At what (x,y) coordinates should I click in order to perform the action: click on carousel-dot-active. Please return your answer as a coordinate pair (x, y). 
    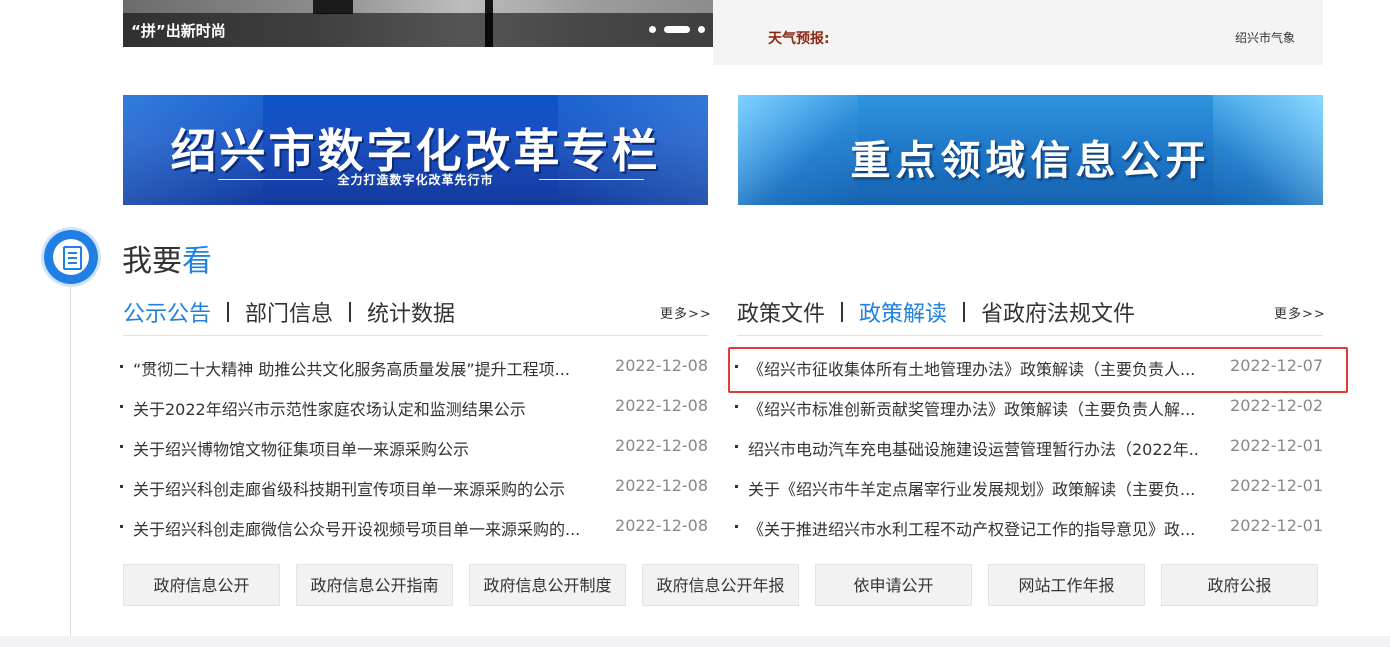
    Looking at the image, I should click on (677, 29).